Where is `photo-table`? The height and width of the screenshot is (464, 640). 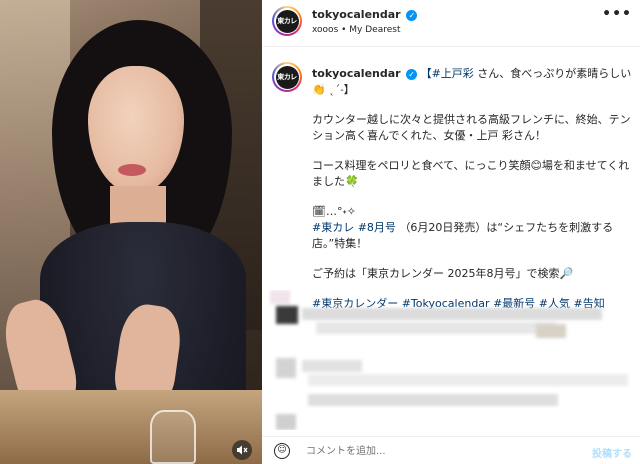
photo-table is located at coordinates (131, 427).